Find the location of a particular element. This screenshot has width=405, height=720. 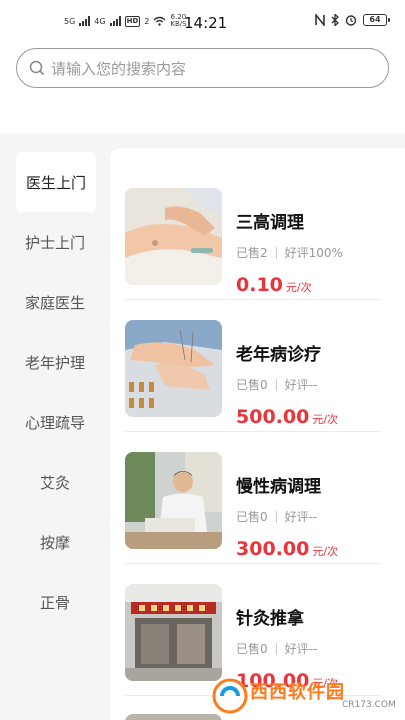

sidebar-item-moxibustion: 艾灸 is located at coordinates (55, 482).